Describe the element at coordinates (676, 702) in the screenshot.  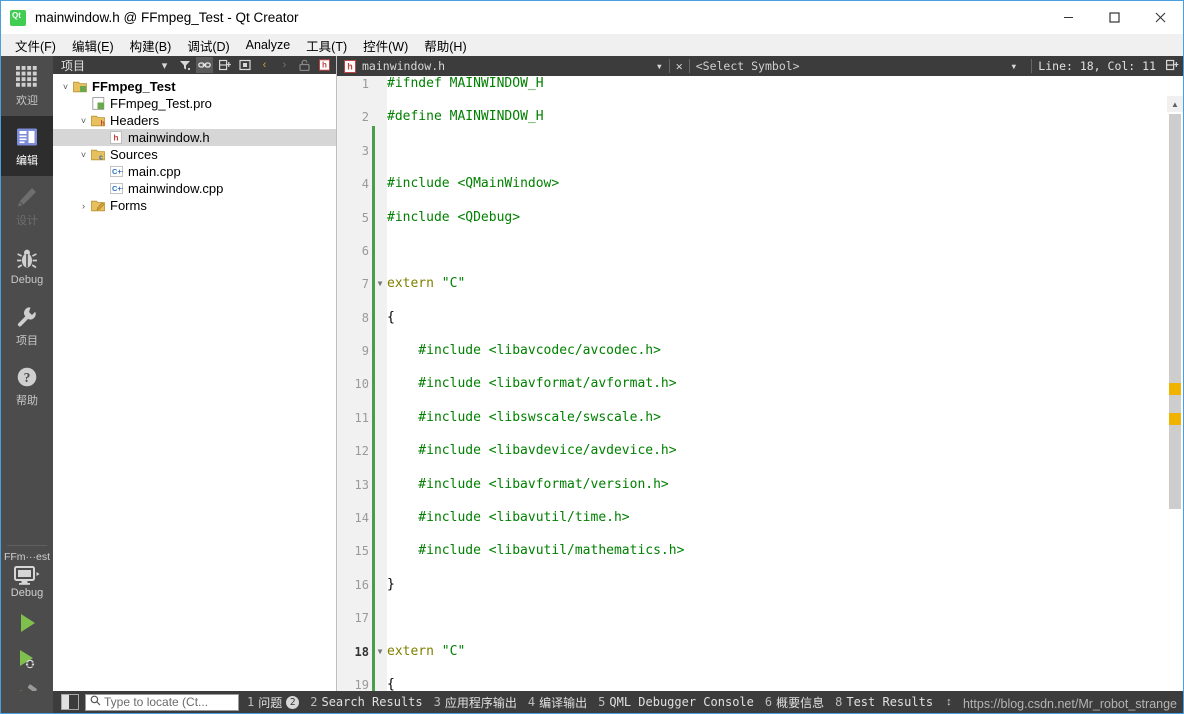
I see `output-pane-5: 5 QML Debugger Console` at that location.